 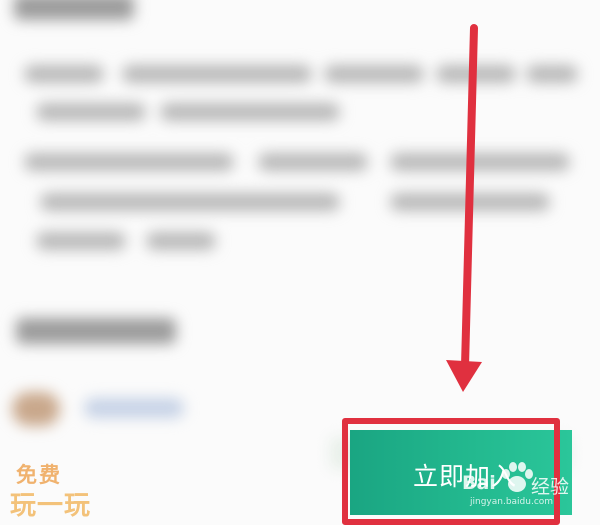 What do you see at coordinates (512, 502) in the screenshot?
I see `watermark-url: jingyan.baidu.com` at bounding box center [512, 502].